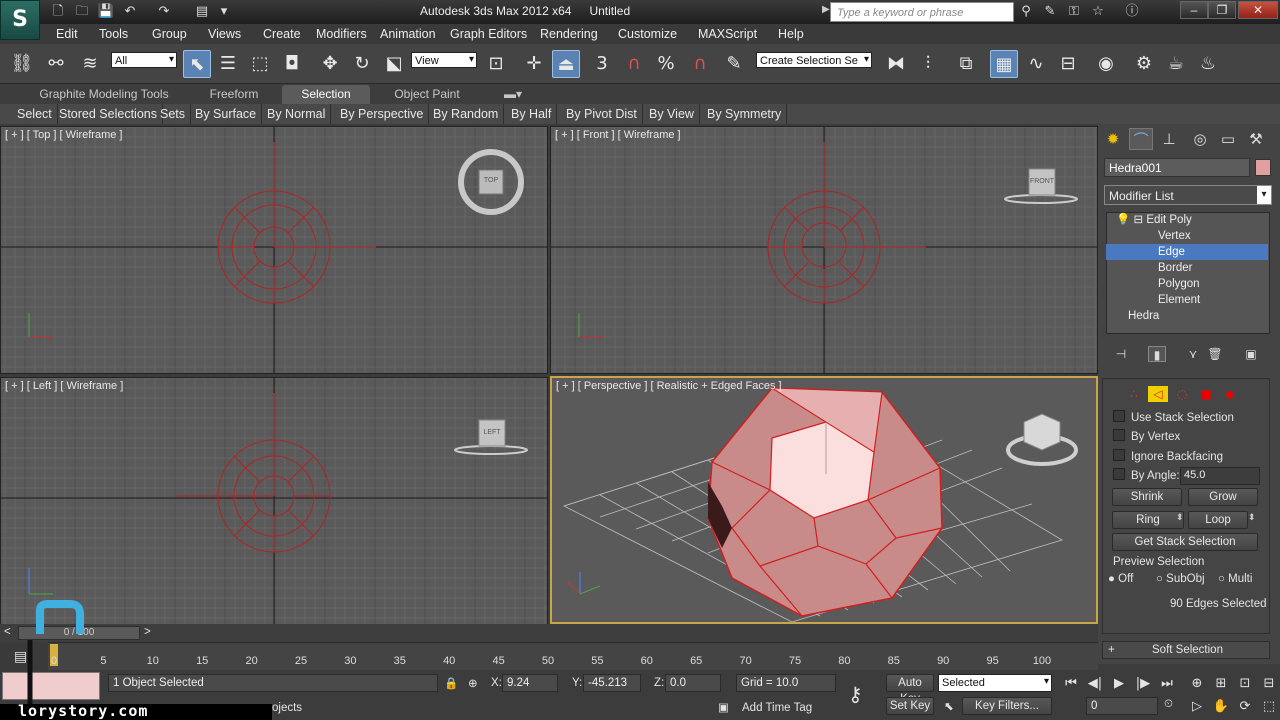  What do you see at coordinates (814, 60) in the screenshot?
I see `named-selection-sets-dropdown: Create Selection Se` at bounding box center [814, 60].